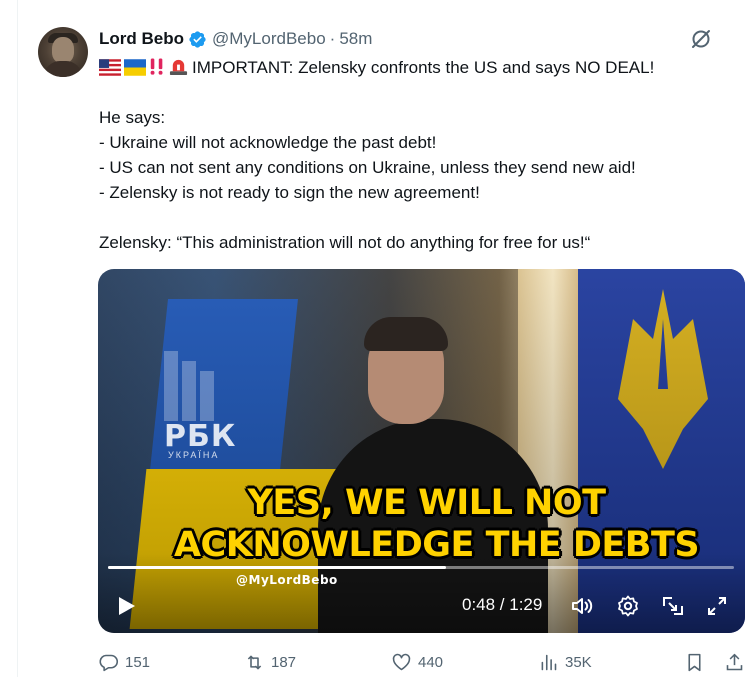  I want to click on avatar-face, so click(63, 50).